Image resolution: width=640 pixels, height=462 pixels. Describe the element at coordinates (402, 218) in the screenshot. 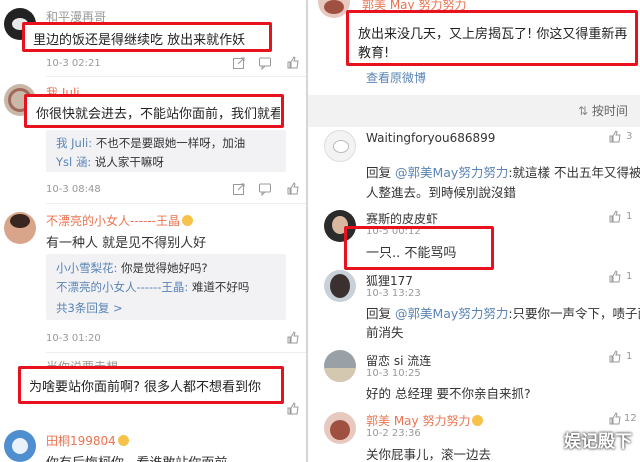

I see `comment-username: 赛斯的皮皮虾` at that location.